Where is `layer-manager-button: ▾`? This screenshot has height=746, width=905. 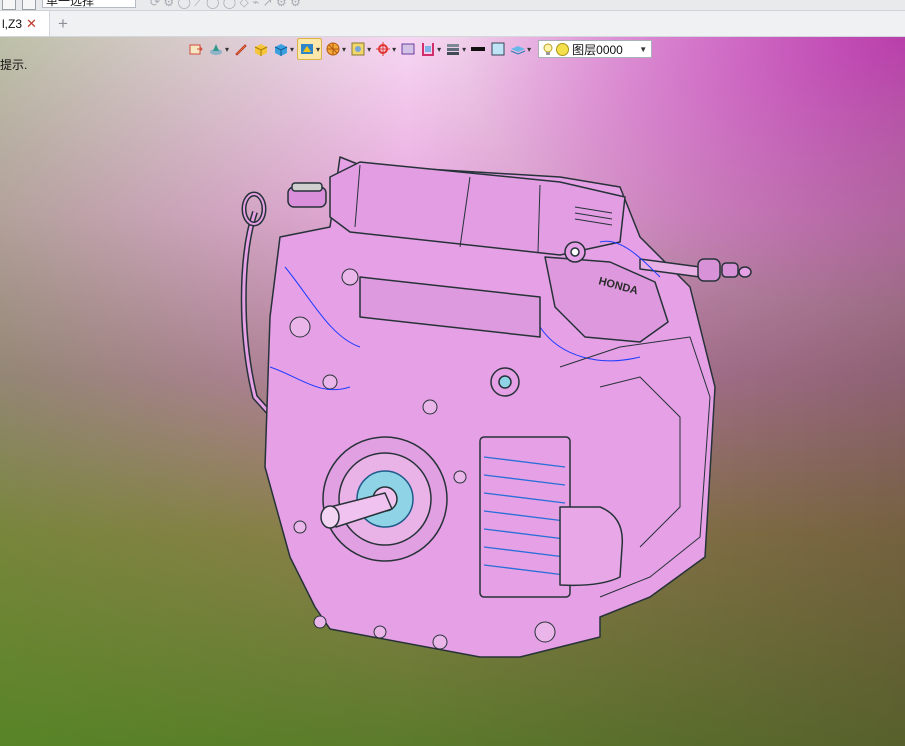 layer-manager-button: ▾ is located at coordinates (520, 49).